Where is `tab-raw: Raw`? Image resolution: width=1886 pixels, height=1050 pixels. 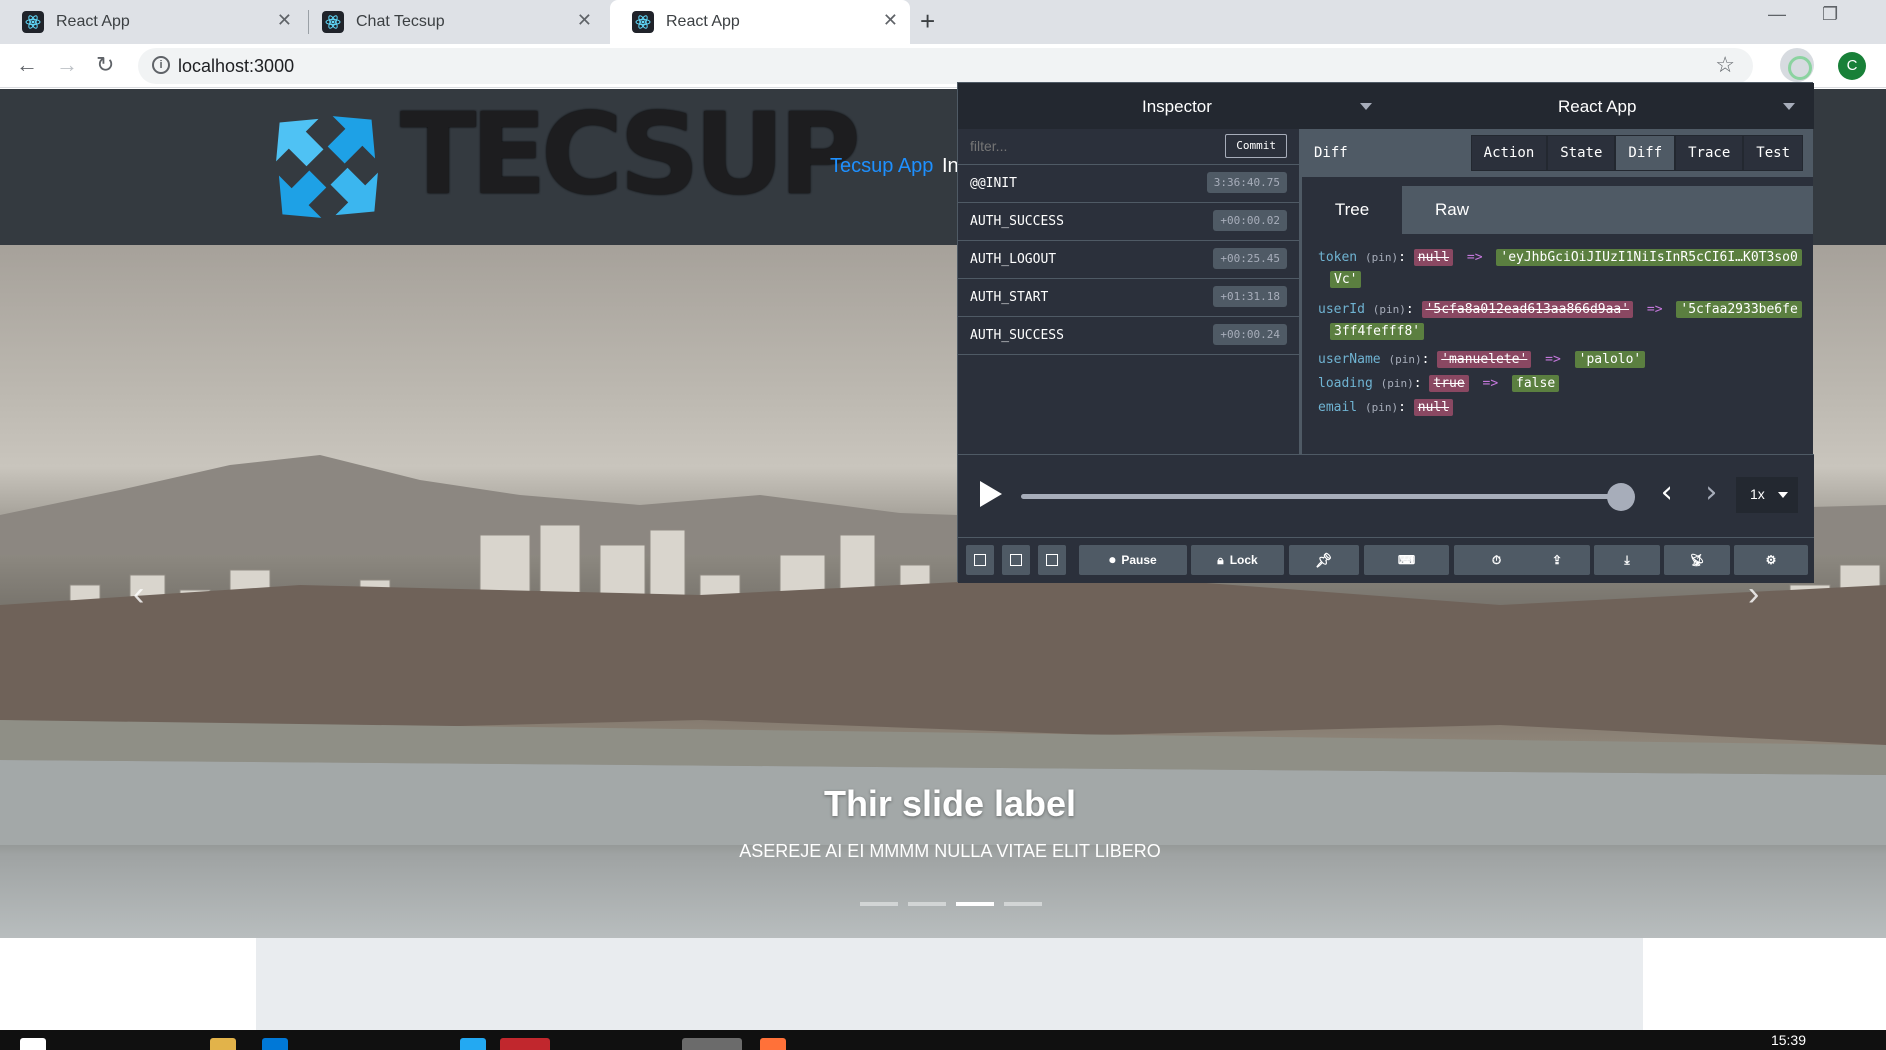 tab-raw: Raw is located at coordinates (1452, 210).